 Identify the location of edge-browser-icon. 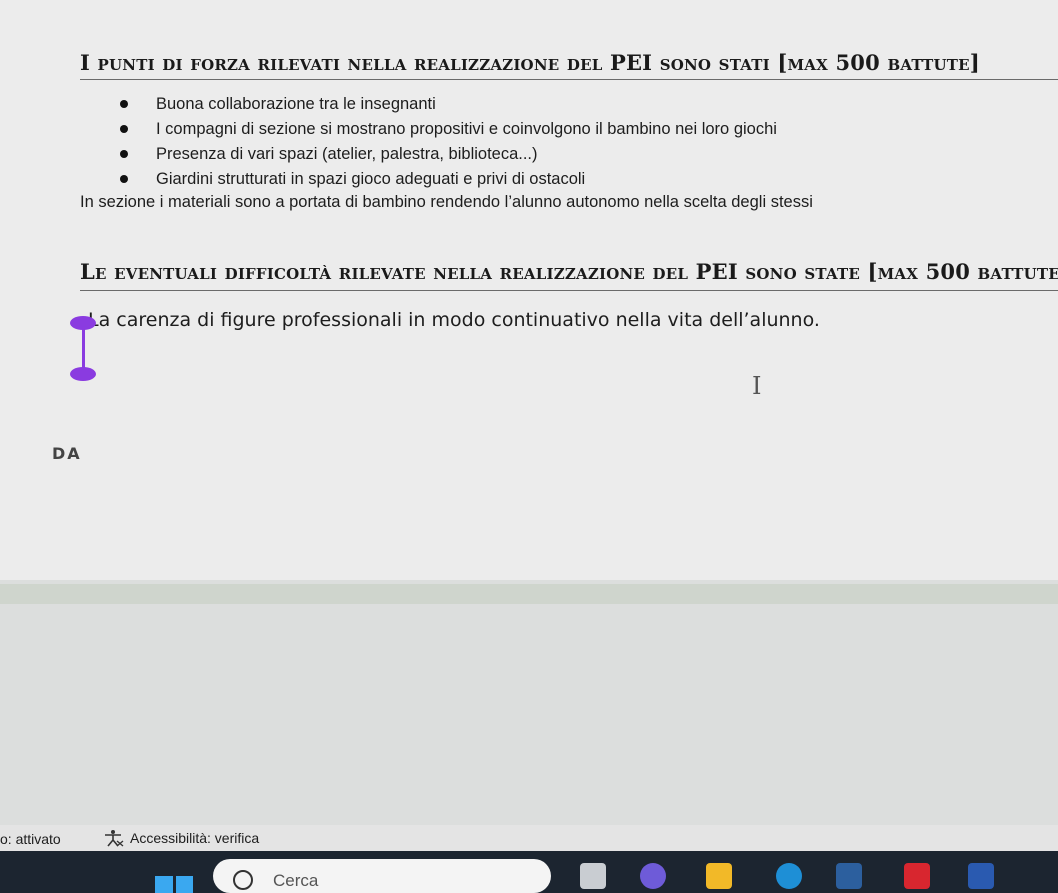
(789, 876).